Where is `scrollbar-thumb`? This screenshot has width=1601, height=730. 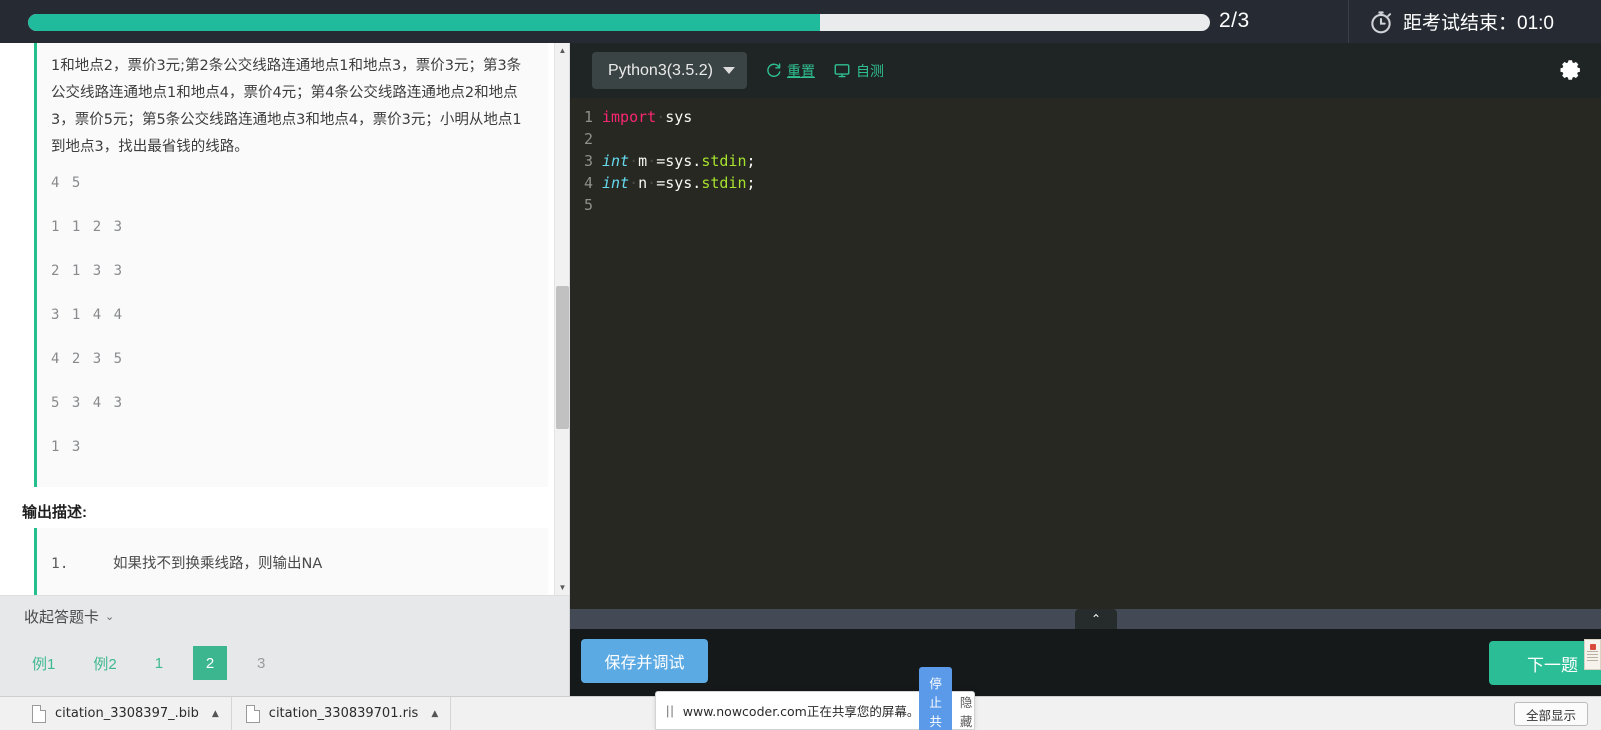 scrollbar-thumb is located at coordinates (562, 357).